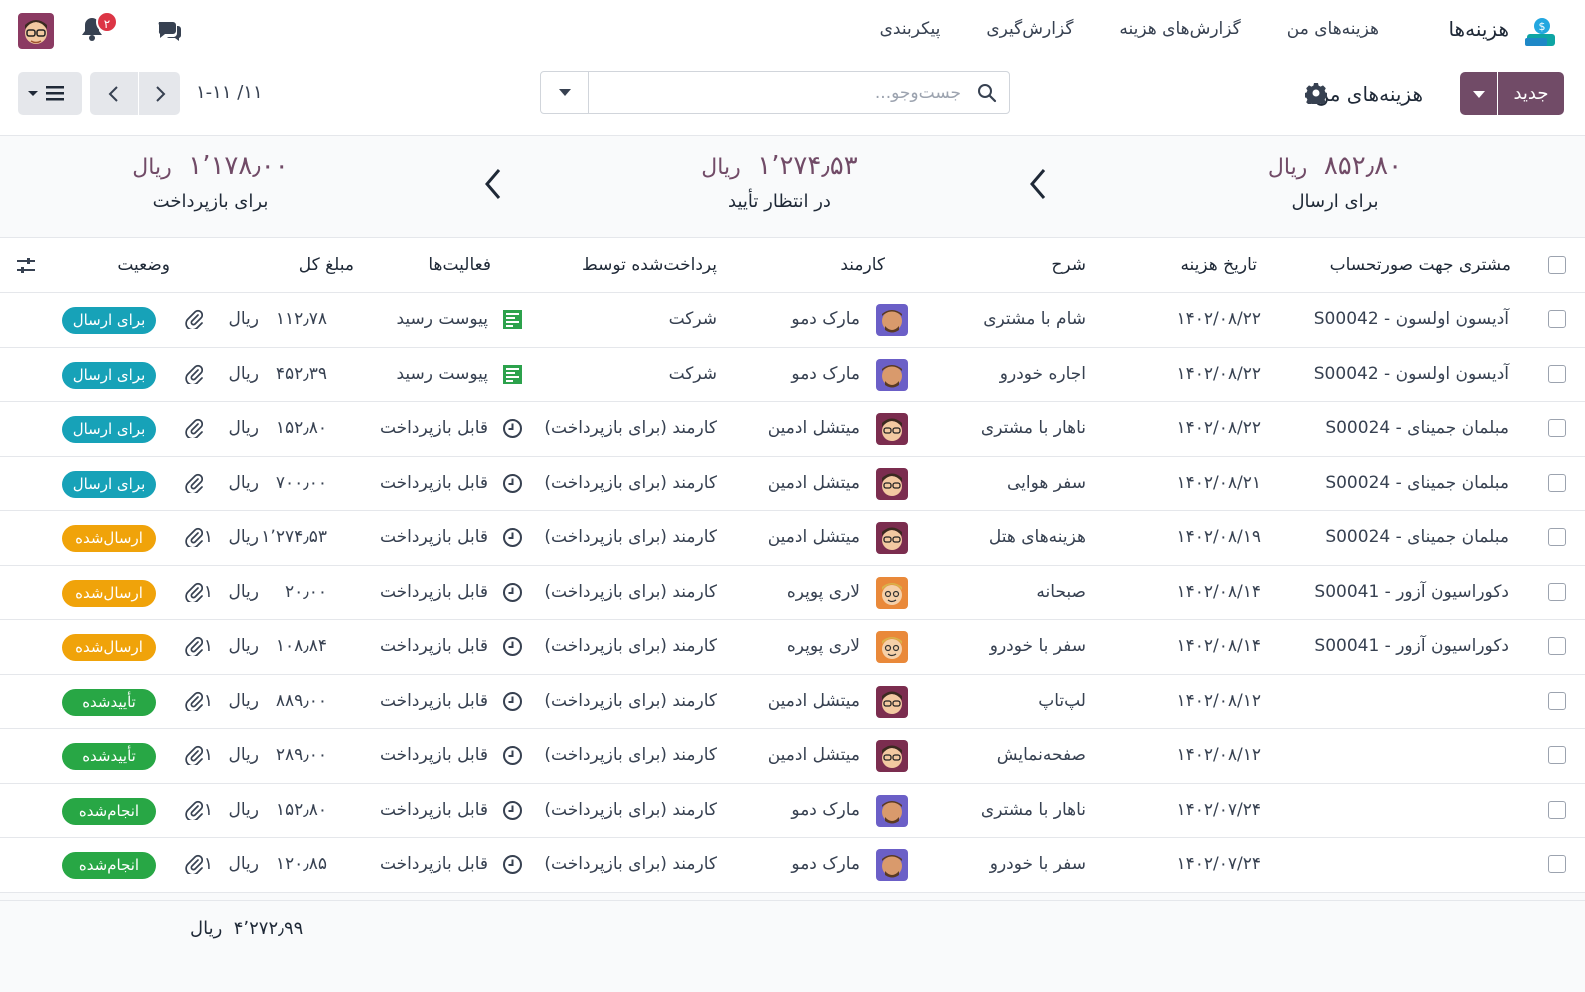 Image resolution: width=1585 pixels, height=992 pixels. Describe the element at coordinates (114, 93) in the screenshot. I see `pager-previous-button` at that location.